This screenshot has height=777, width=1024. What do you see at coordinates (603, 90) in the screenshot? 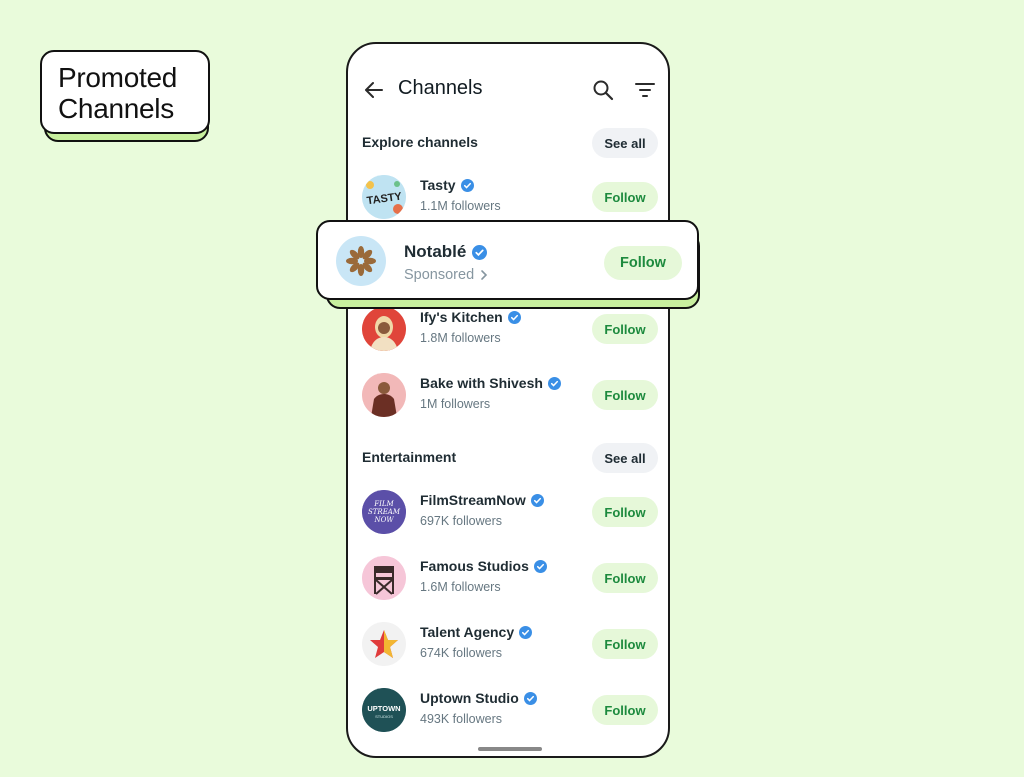
I see `search-icon` at bounding box center [603, 90].